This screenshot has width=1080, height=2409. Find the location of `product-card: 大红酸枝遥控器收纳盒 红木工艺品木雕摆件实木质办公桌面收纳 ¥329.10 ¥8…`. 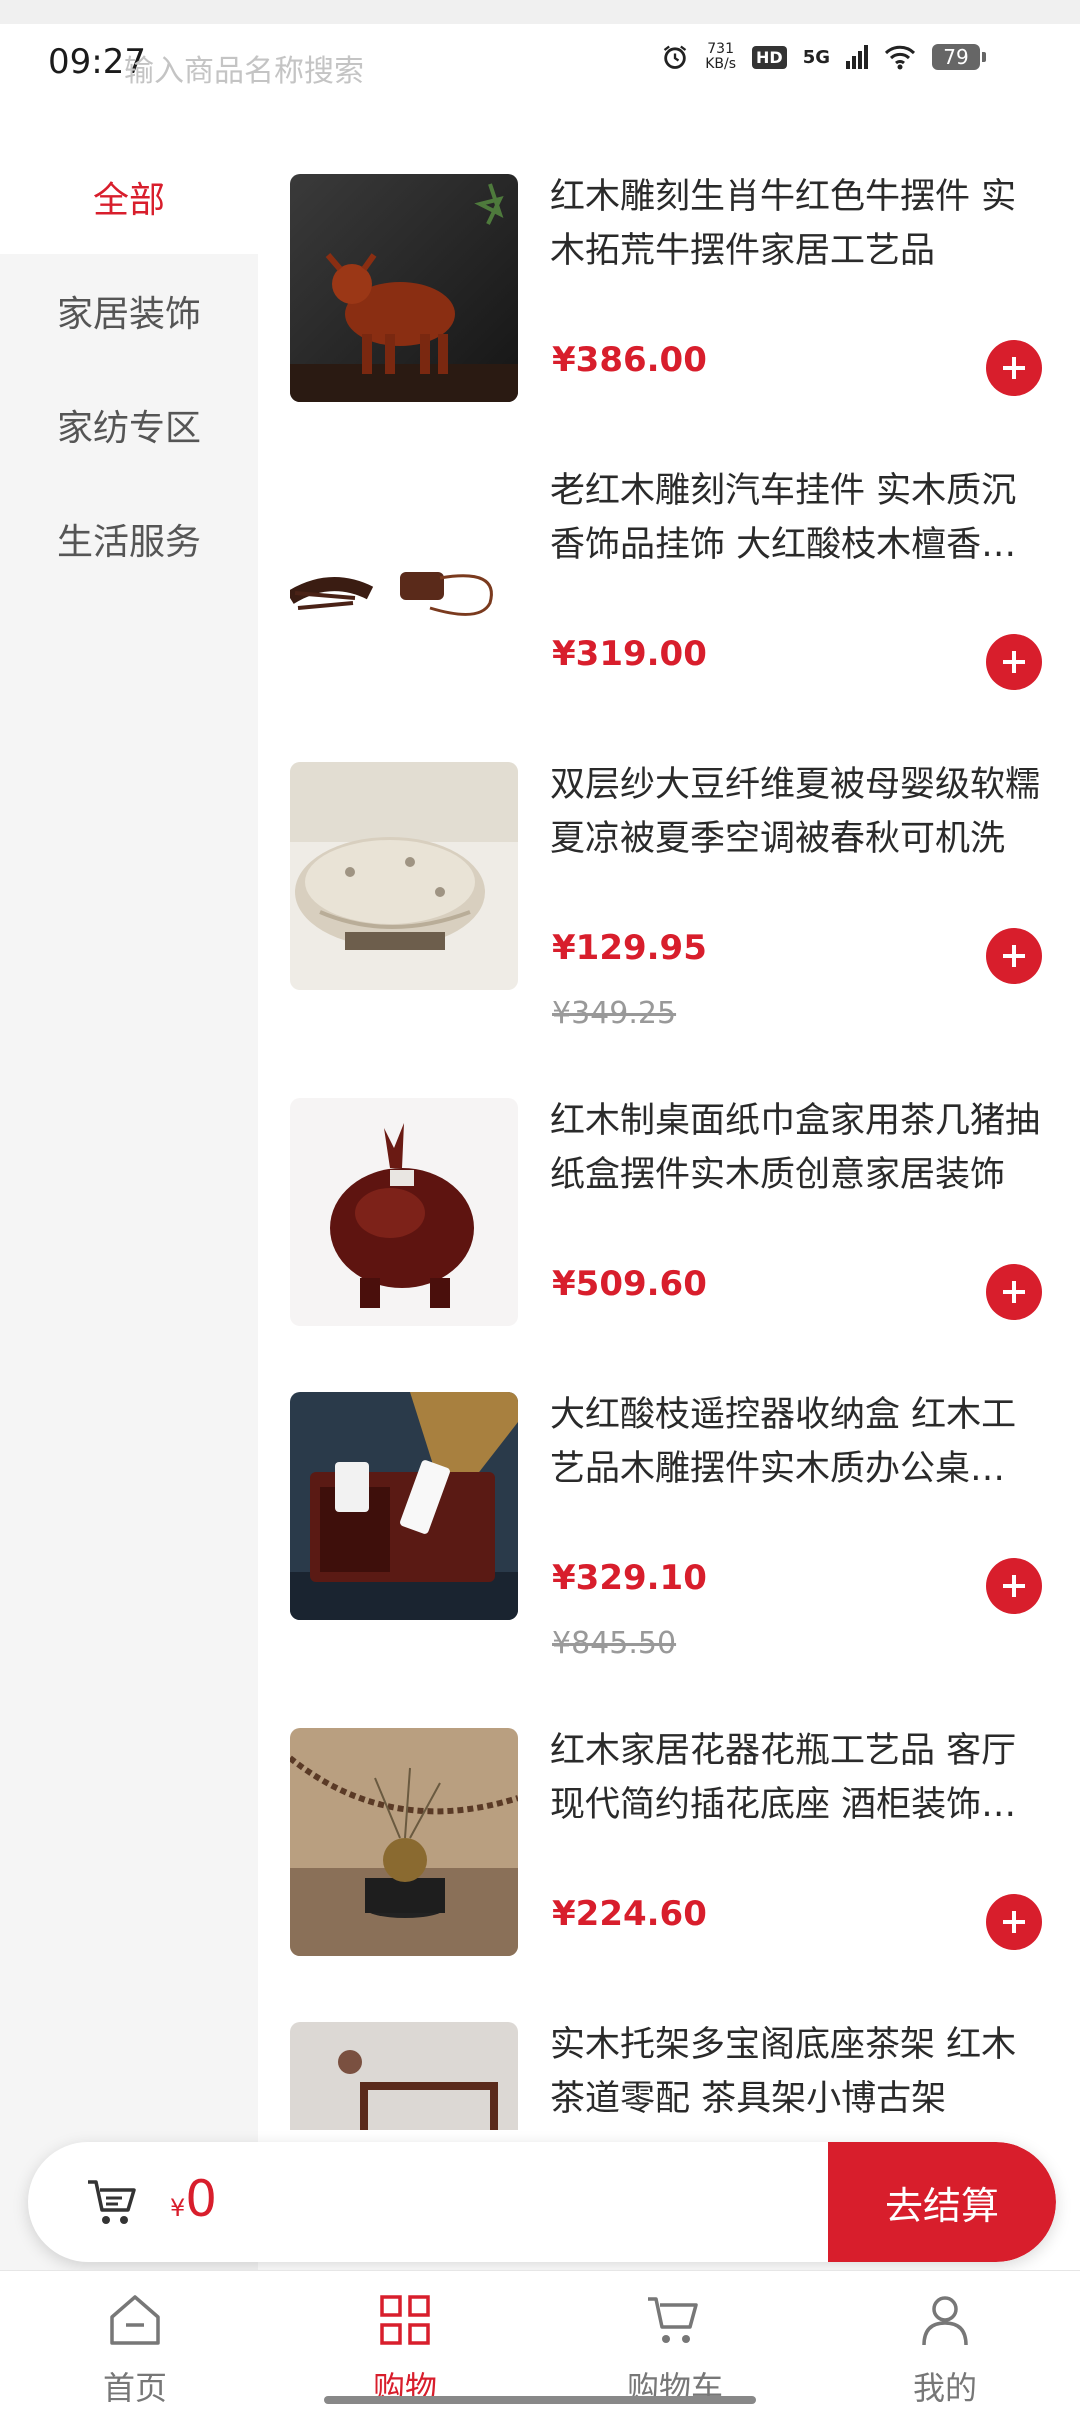

product-card: 大红酸枝遥控器收纳盒 红木工艺品木雕摆件实木质办公桌面收纳 ¥329.10 ¥8… is located at coordinates (669, 1526).